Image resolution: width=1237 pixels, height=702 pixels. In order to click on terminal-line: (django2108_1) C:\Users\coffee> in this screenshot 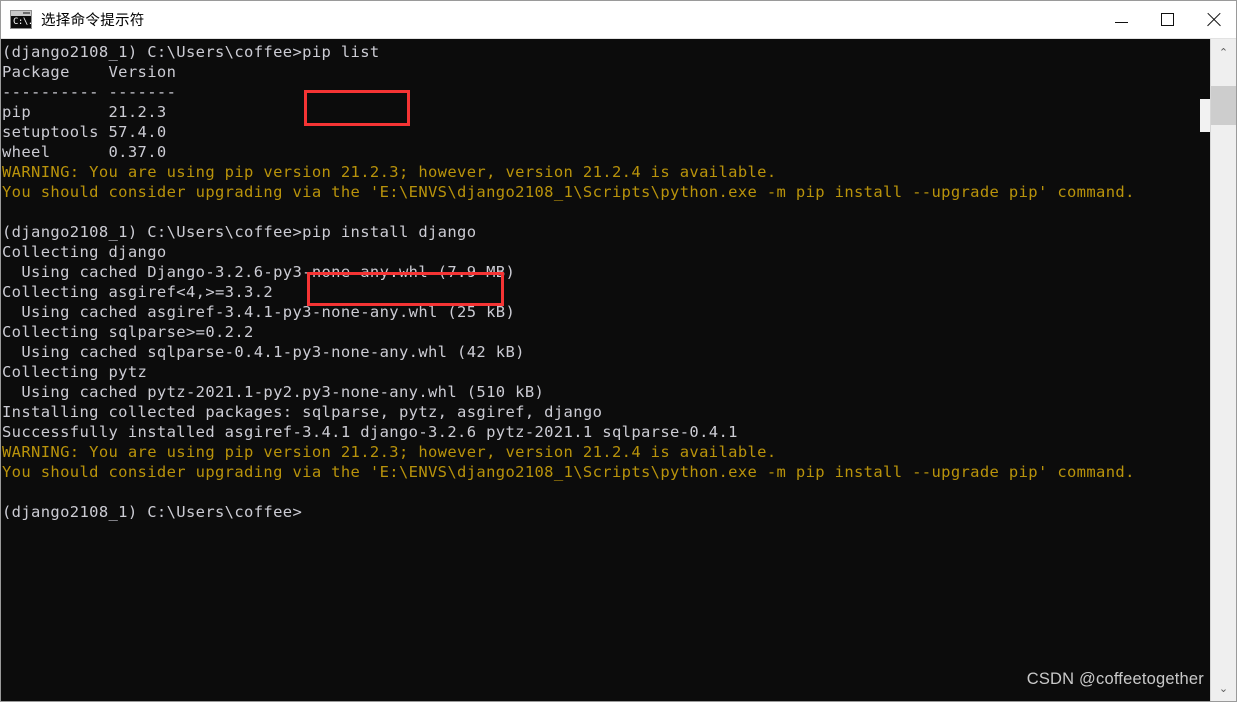, I will do `click(152, 512)`.